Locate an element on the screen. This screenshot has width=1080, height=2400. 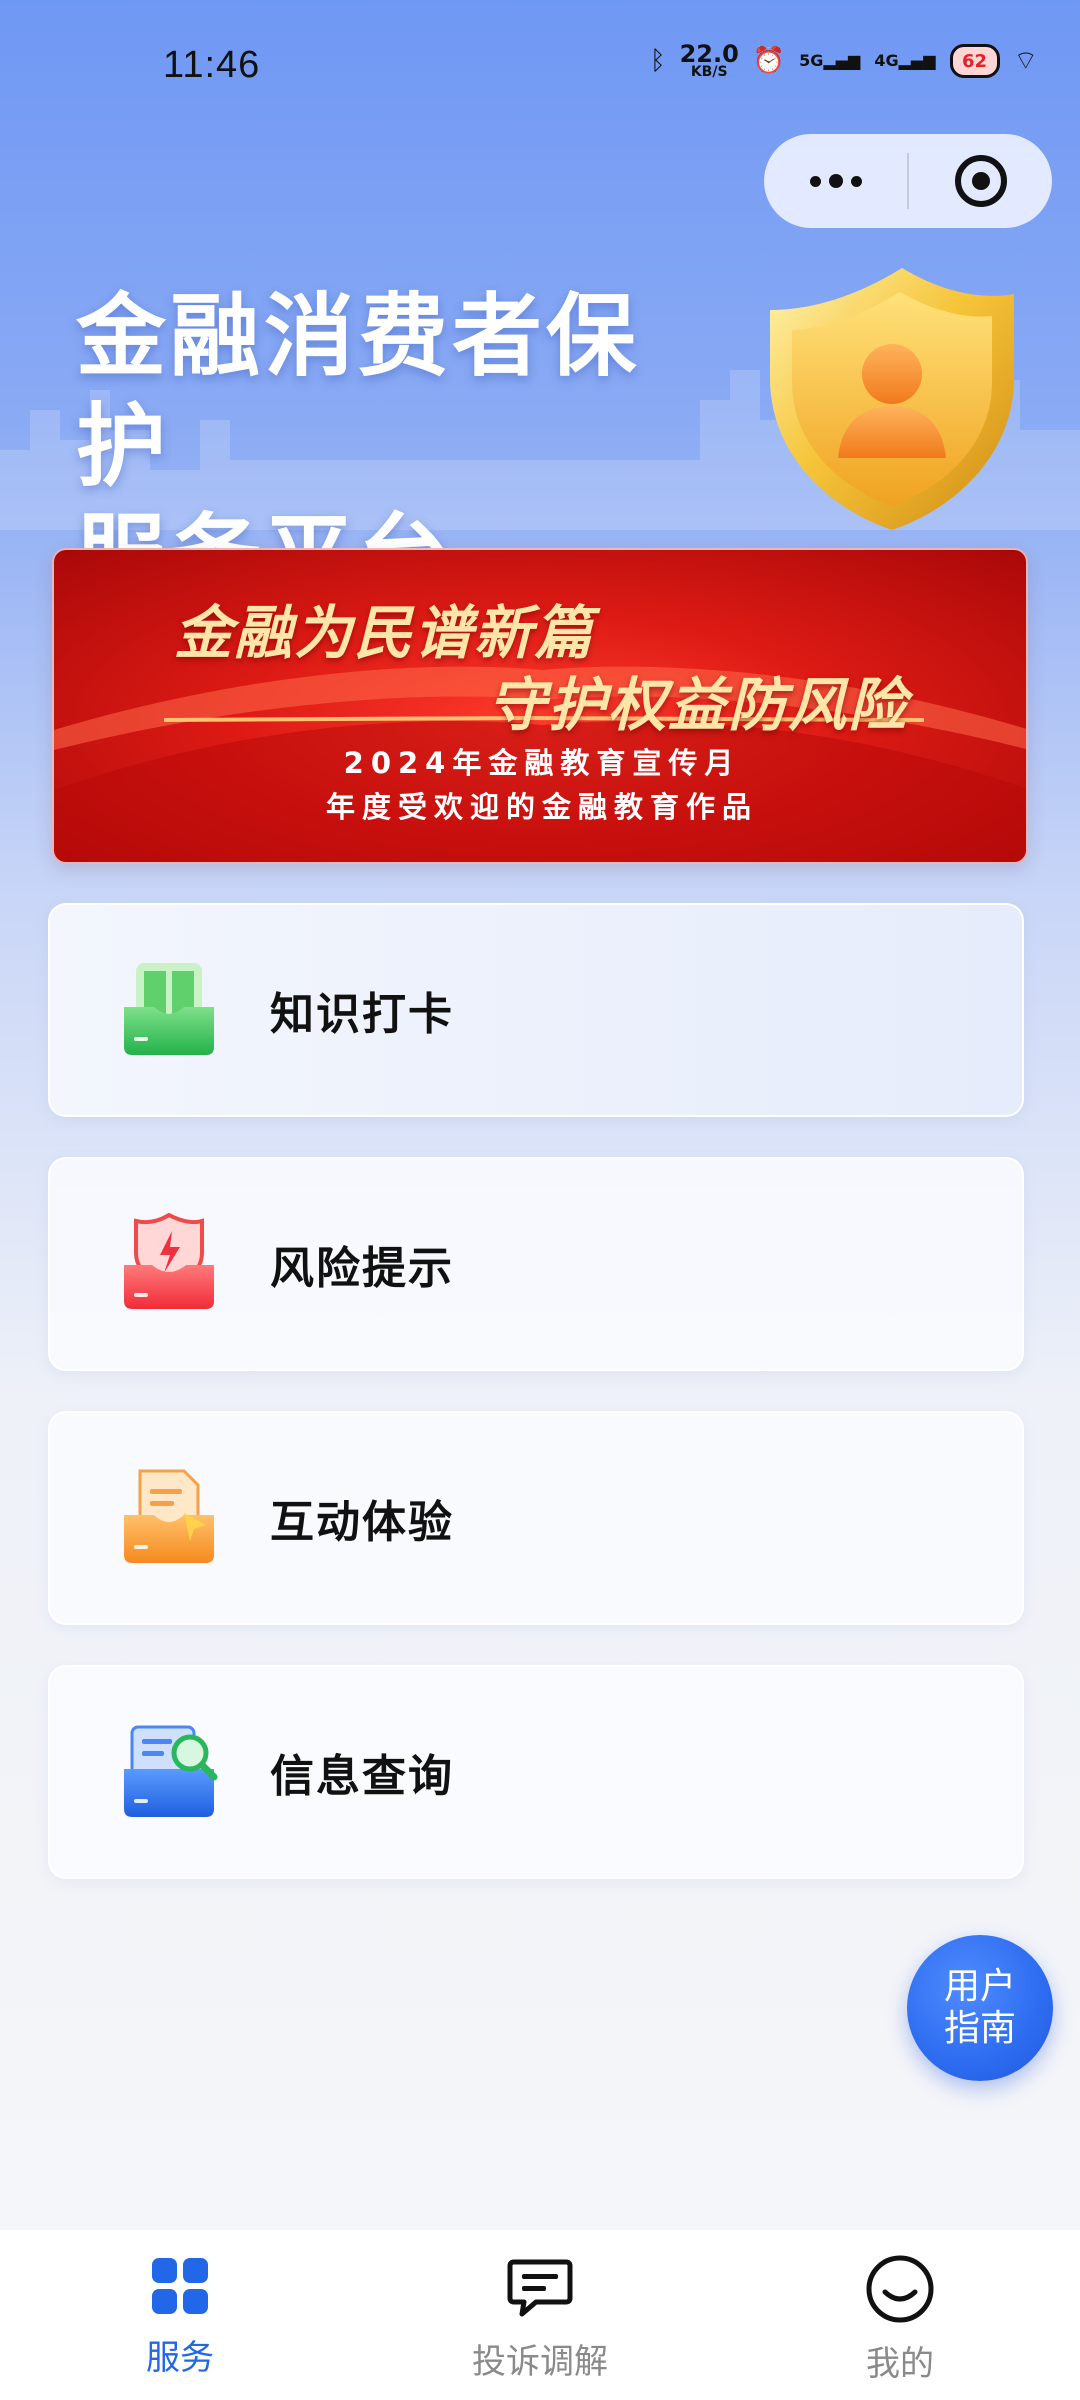
chat-bubble-icon is located at coordinates (540, 2288).